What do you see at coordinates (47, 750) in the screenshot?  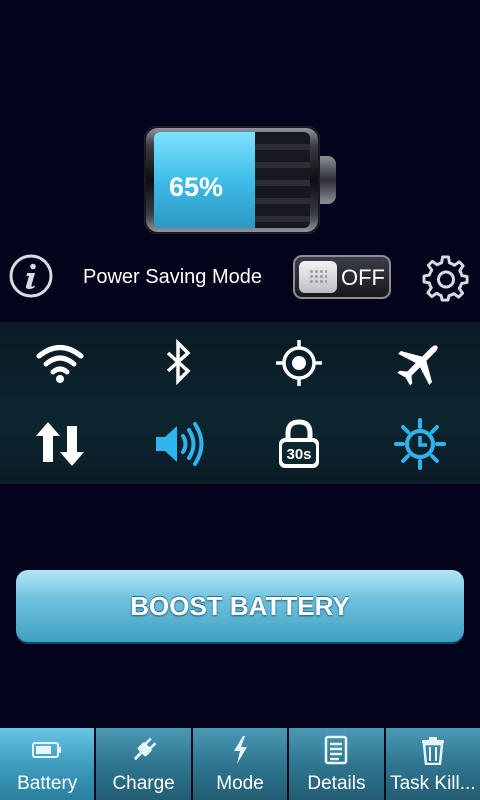 I see `battery-icon` at bounding box center [47, 750].